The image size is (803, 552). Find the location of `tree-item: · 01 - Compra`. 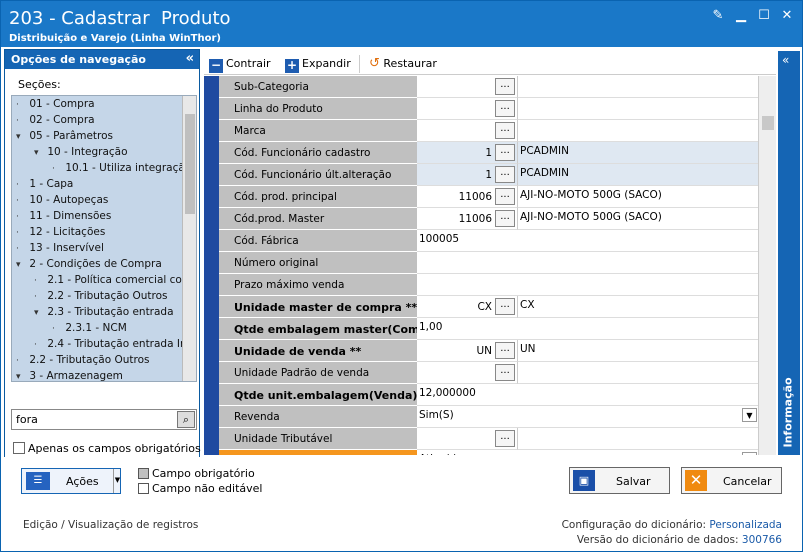

tree-item: · 01 - Compra is located at coordinates (55, 104).